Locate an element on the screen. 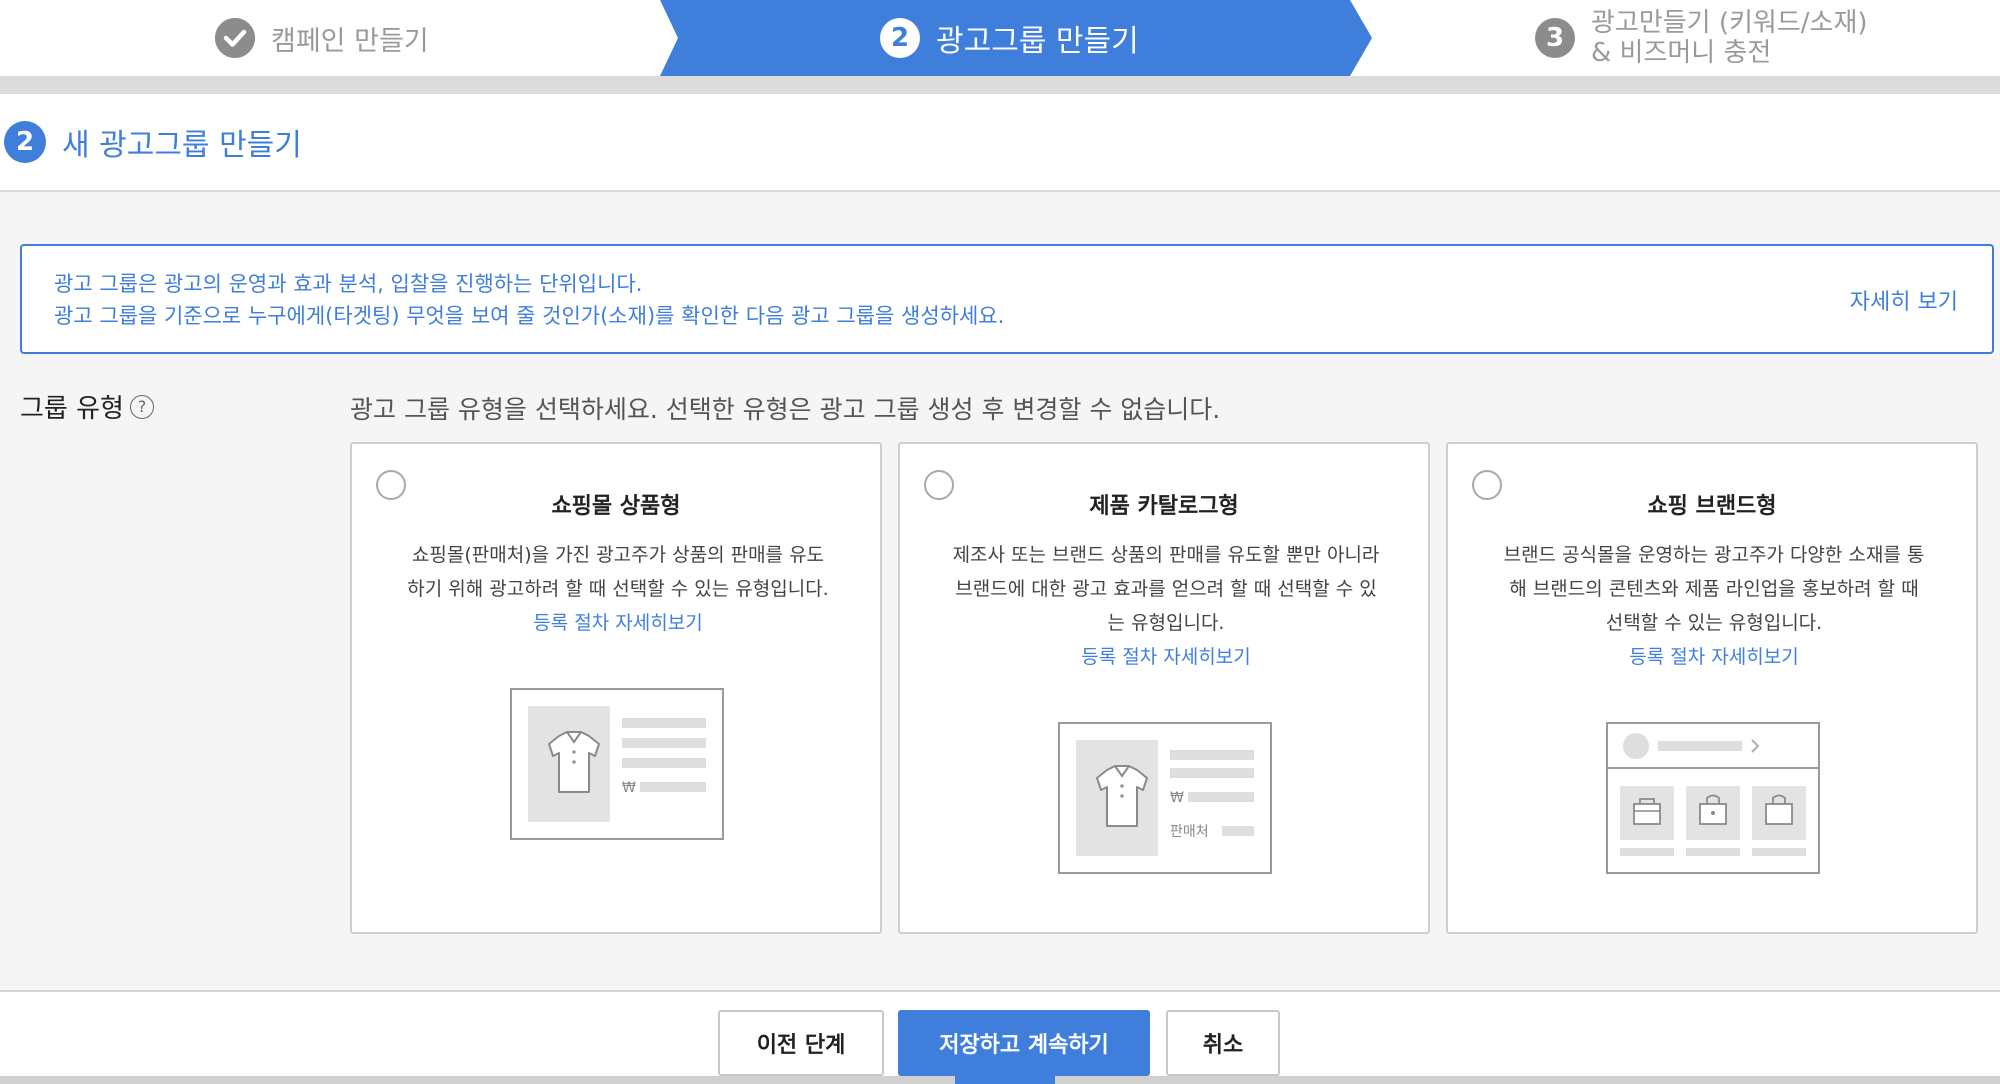 This screenshot has width=2000, height=1084. page-title: 새 광고그룹 만들기 is located at coordinates (182, 145).